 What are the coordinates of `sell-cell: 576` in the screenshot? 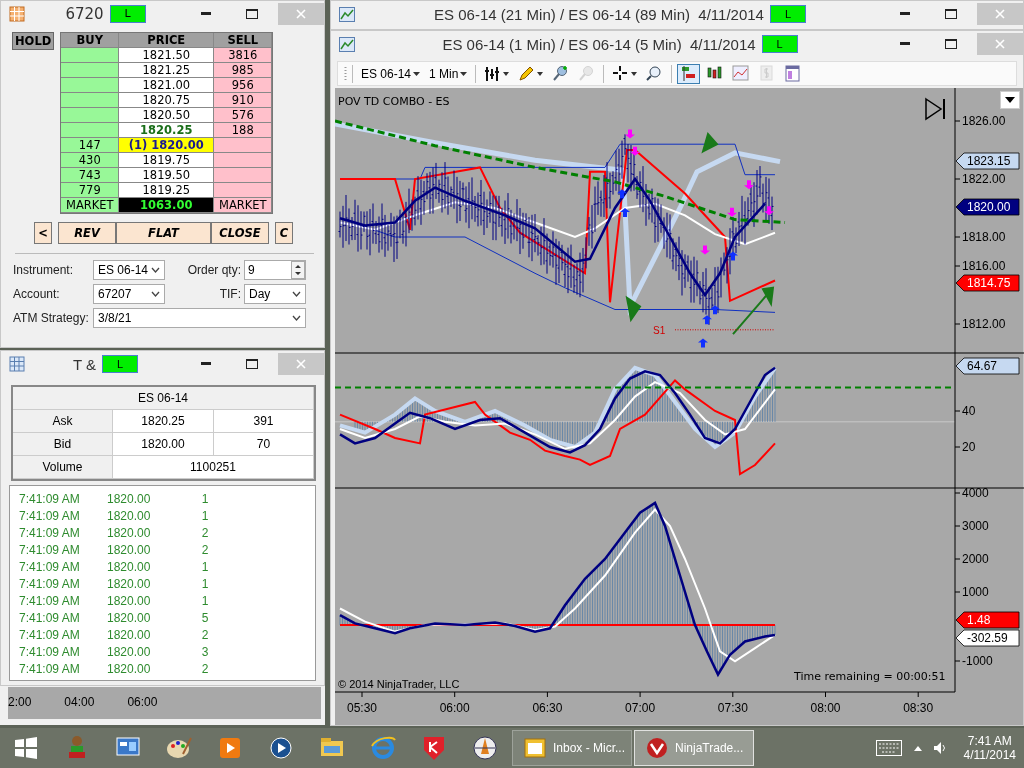 It's located at (243, 115).